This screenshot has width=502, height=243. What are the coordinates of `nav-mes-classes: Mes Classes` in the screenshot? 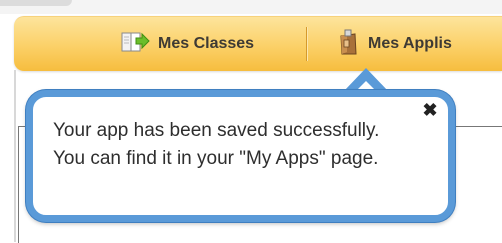 It's located at (187, 44).